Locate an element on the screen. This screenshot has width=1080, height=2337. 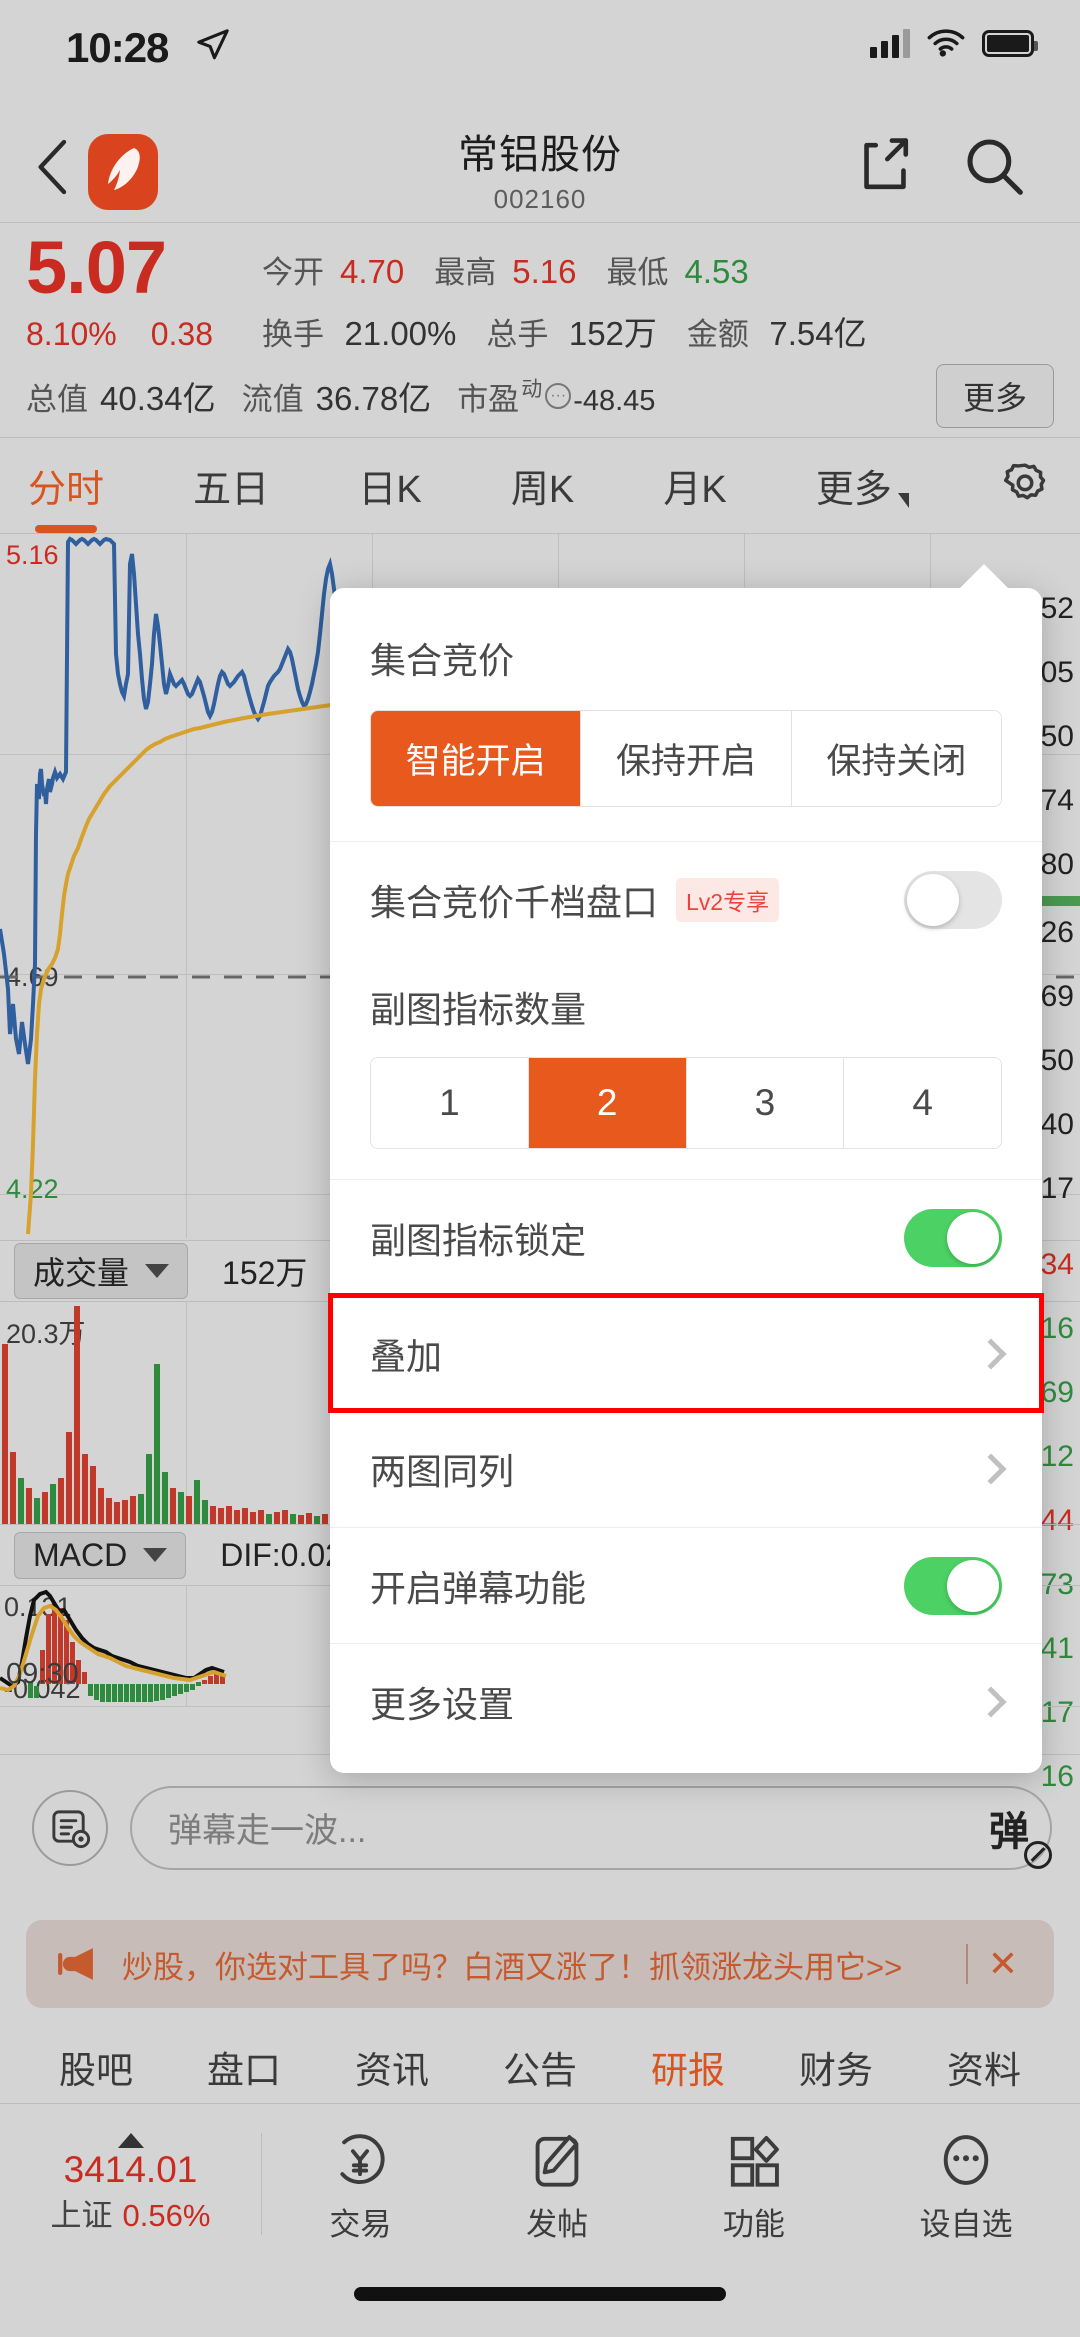
volume-indicator-selector: 成交量 is located at coordinates (101, 1271).